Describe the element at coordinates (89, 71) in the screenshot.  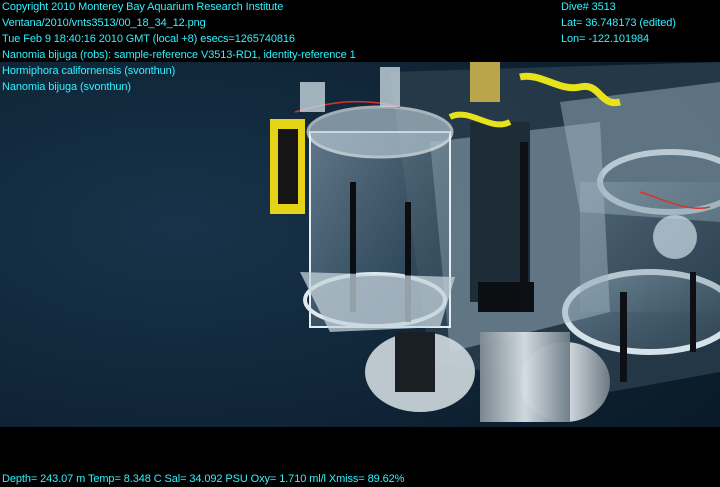
I see `annotation-text: Hormiphora californensis (svonthun)` at that location.